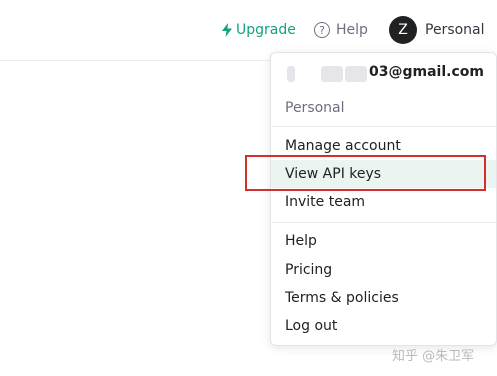  I want to click on profile-label: Personal, so click(455, 30).